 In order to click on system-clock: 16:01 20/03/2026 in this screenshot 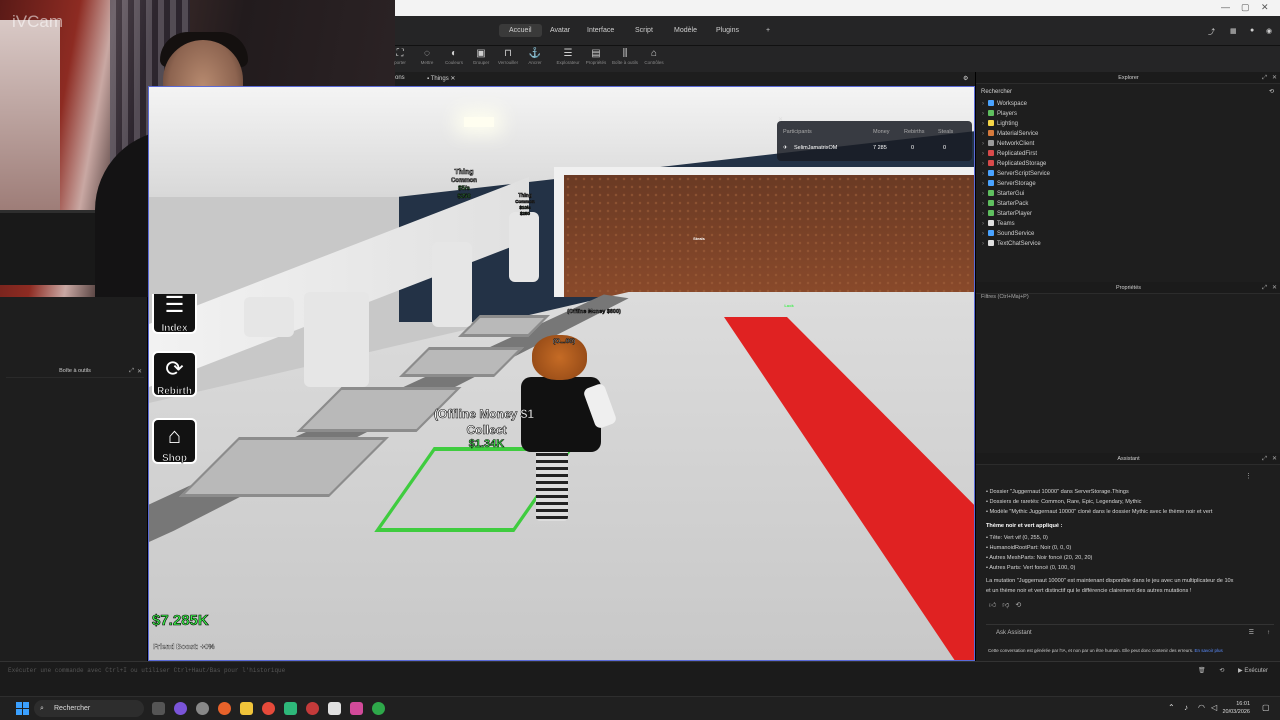, I will do `click(1236, 708)`.